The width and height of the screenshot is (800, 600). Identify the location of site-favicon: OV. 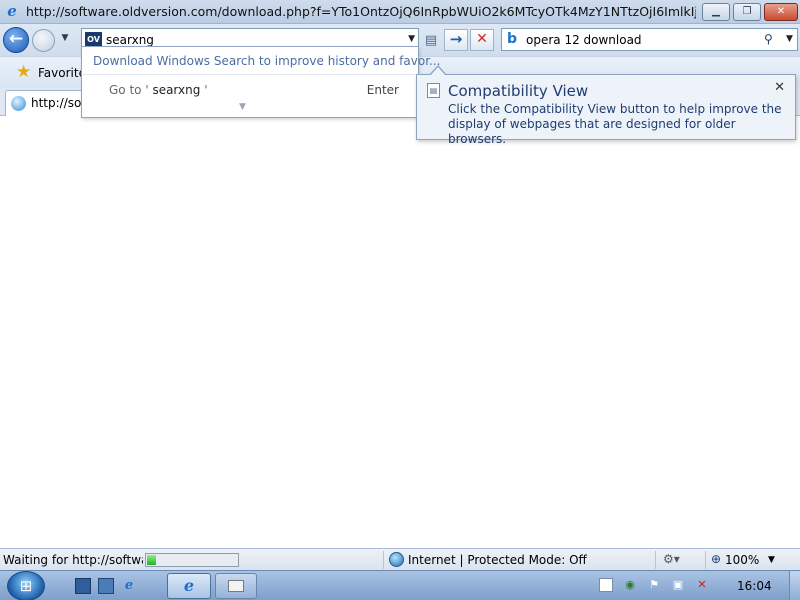
(93, 39).